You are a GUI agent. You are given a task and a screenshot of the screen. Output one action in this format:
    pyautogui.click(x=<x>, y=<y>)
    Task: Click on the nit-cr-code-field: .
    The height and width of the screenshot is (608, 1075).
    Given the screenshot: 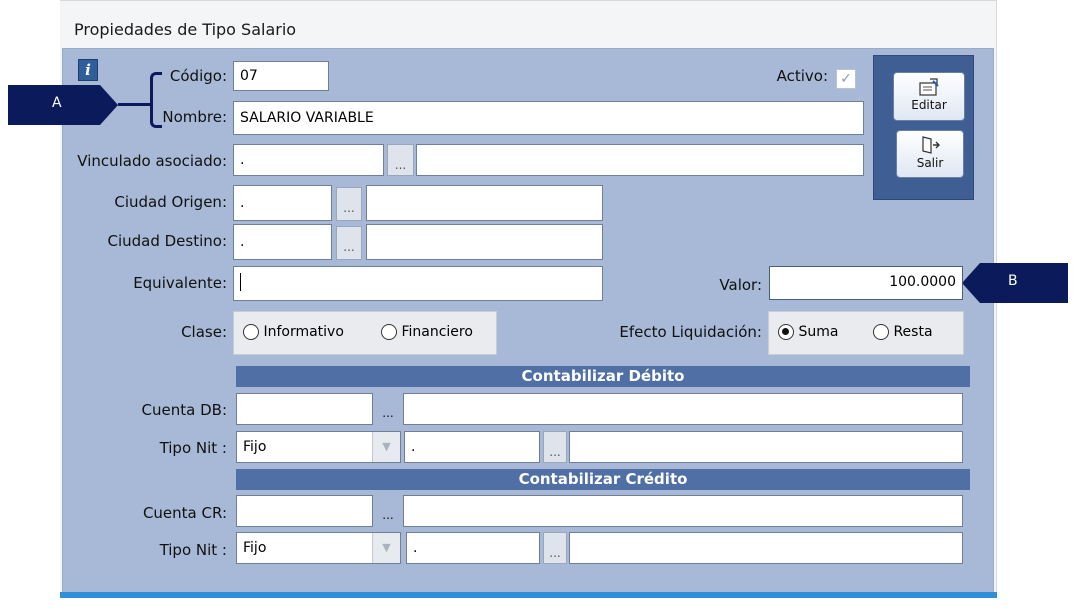 What is the action you would take?
    pyautogui.click(x=473, y=548)
    